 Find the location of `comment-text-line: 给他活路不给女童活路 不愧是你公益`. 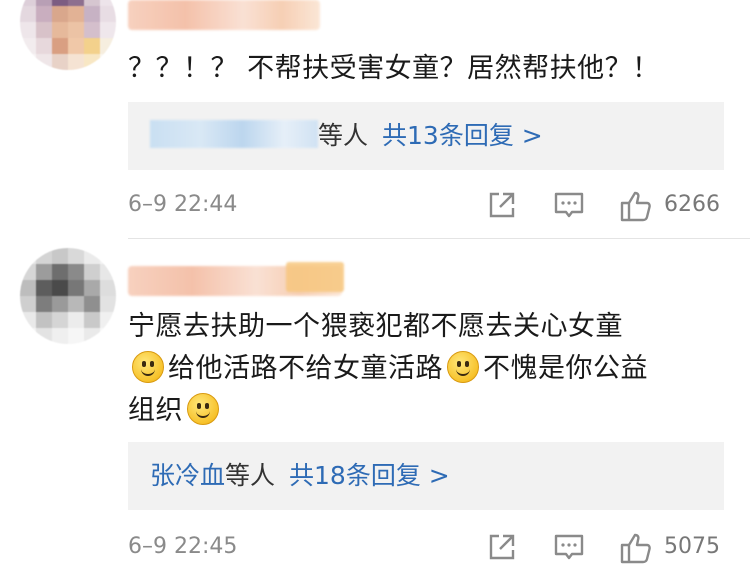

comment-text-line: 给他活路不给女童活路 不愧是你公益 is located at coordinates (428, 369).